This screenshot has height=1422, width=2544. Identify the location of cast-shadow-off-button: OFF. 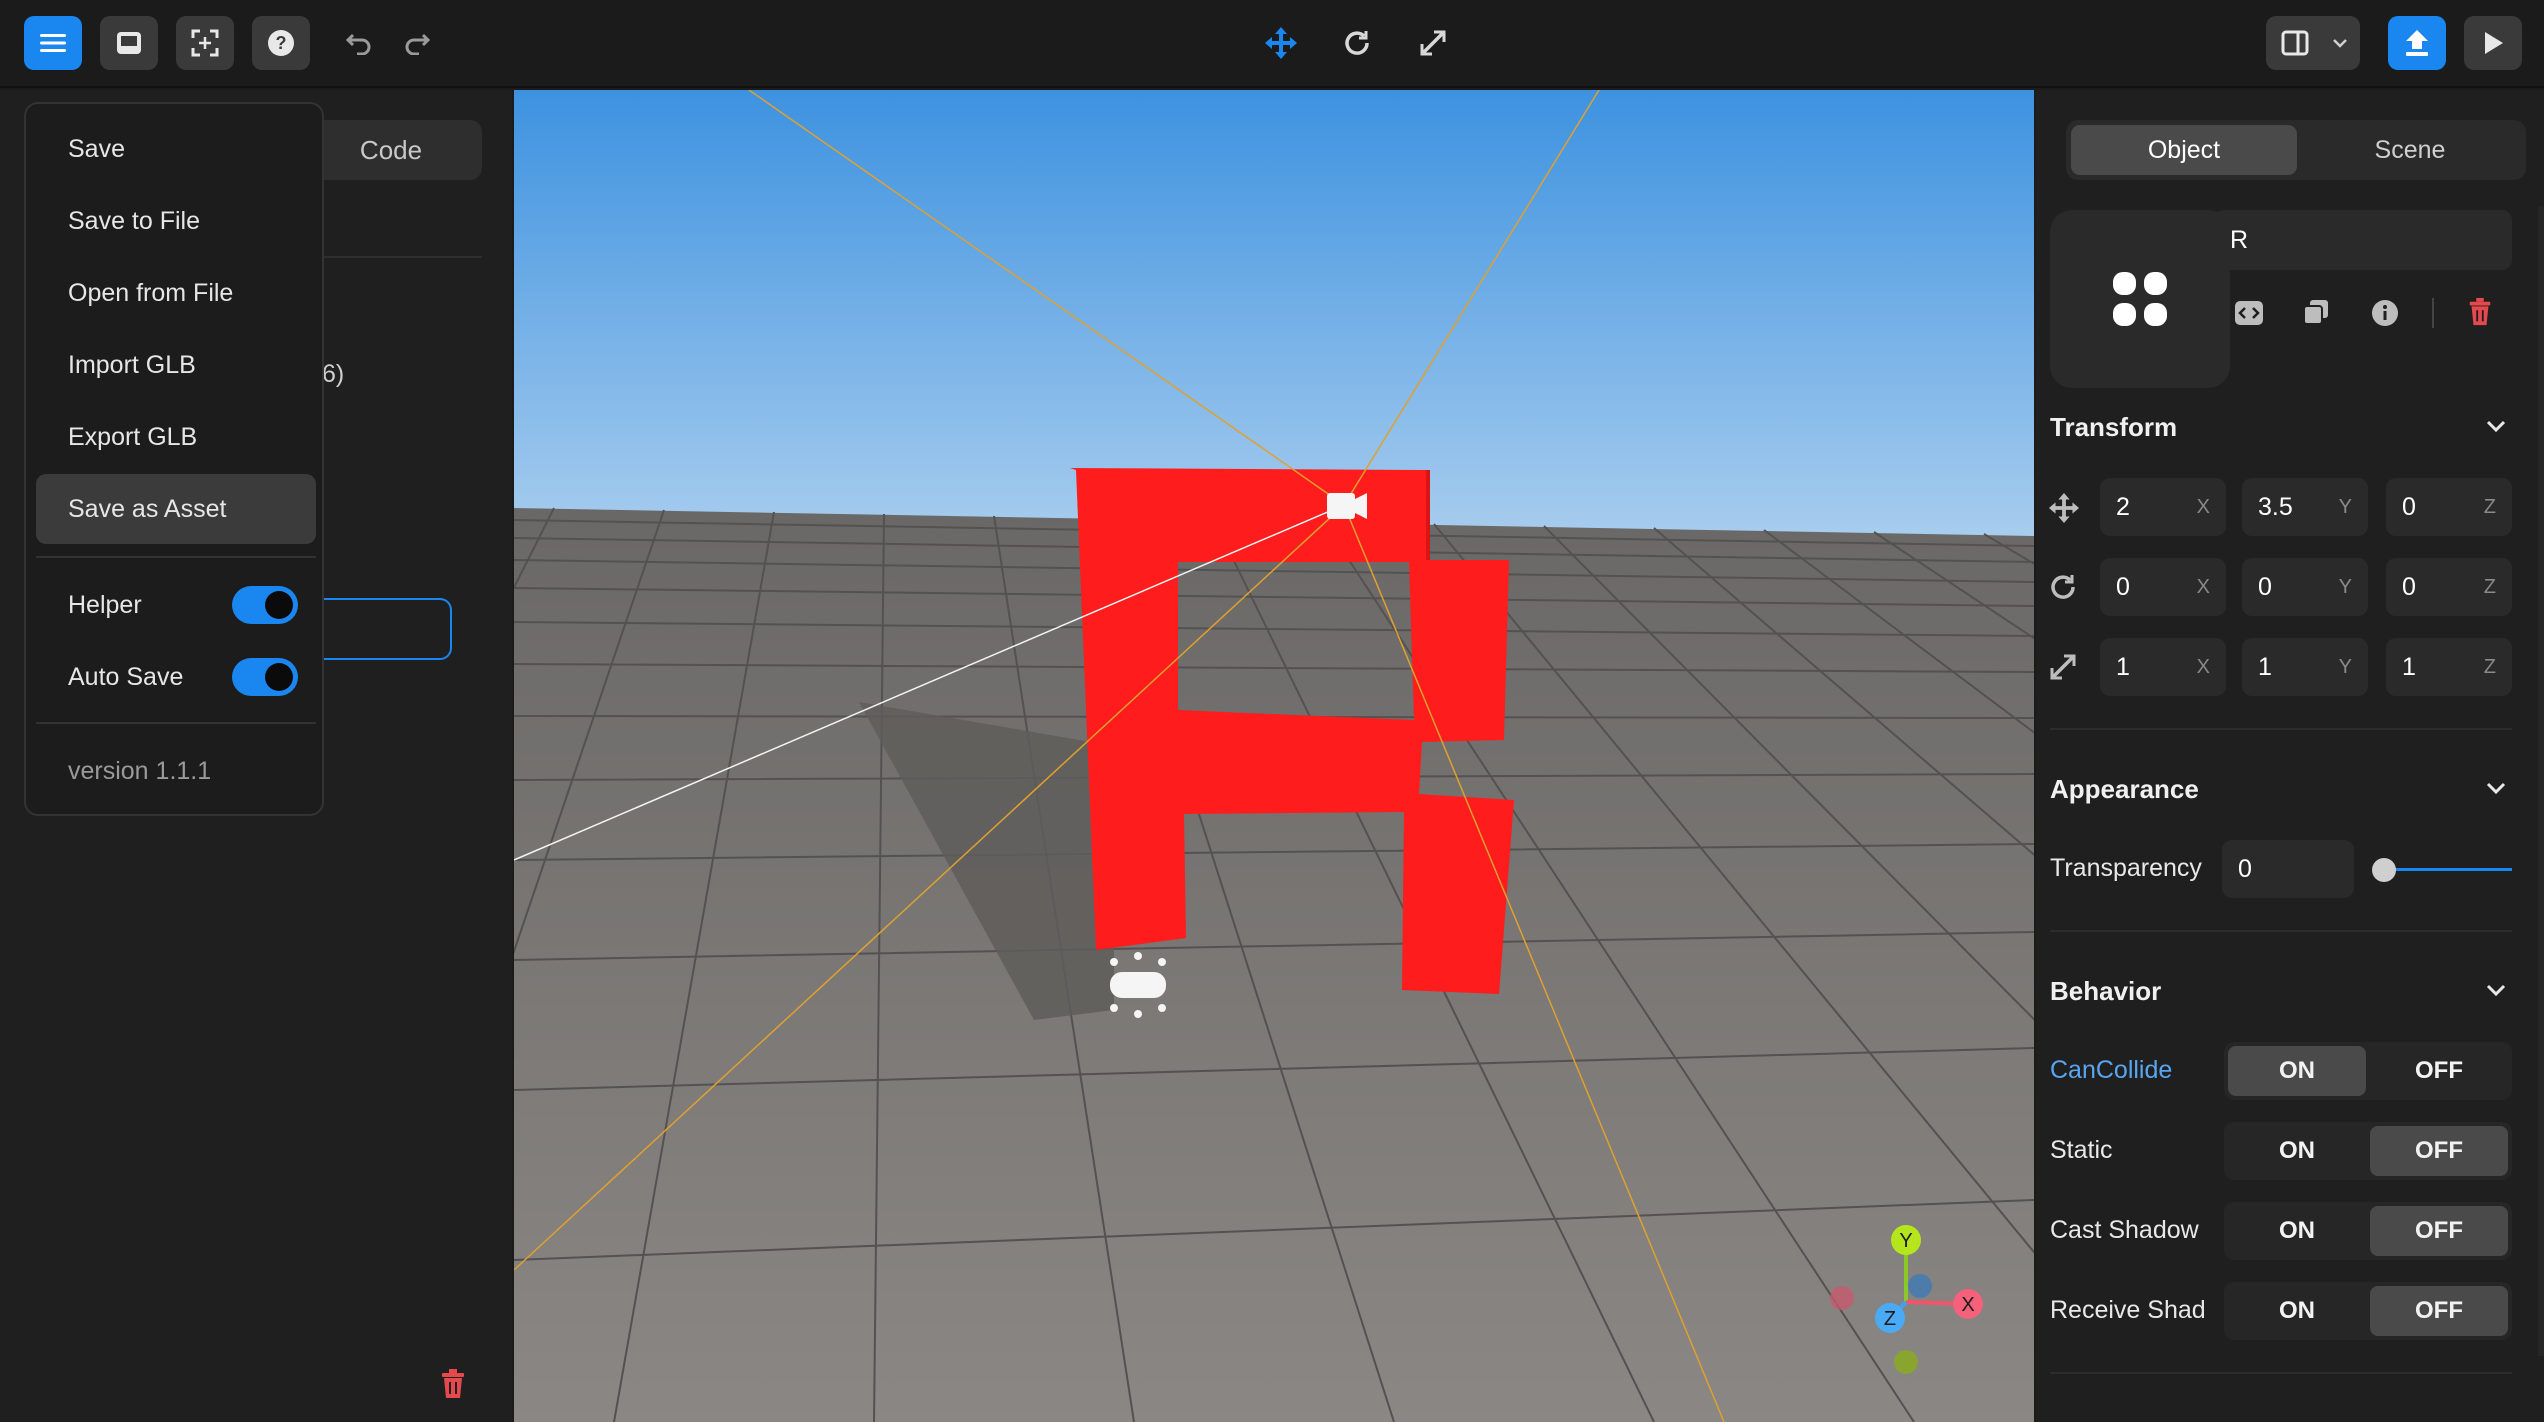
(2439, 1231).